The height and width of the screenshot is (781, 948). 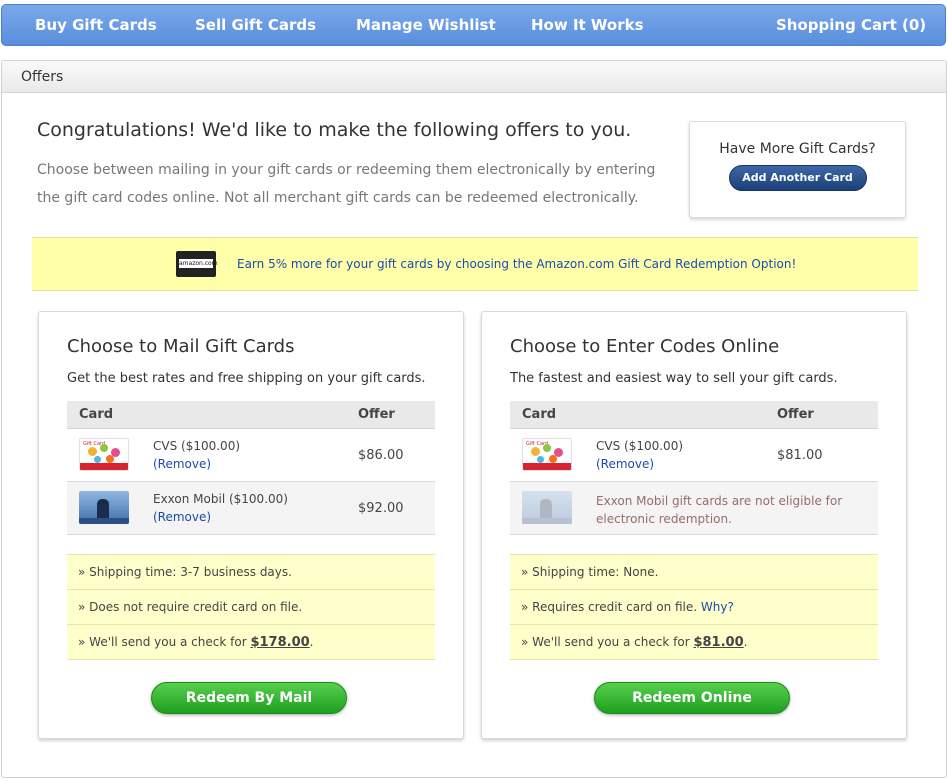 What do you see at coordinates (797, 178) in the screenshot?
I see `add-another-card-button: Add Another Card` at bounding box center [797, 178].